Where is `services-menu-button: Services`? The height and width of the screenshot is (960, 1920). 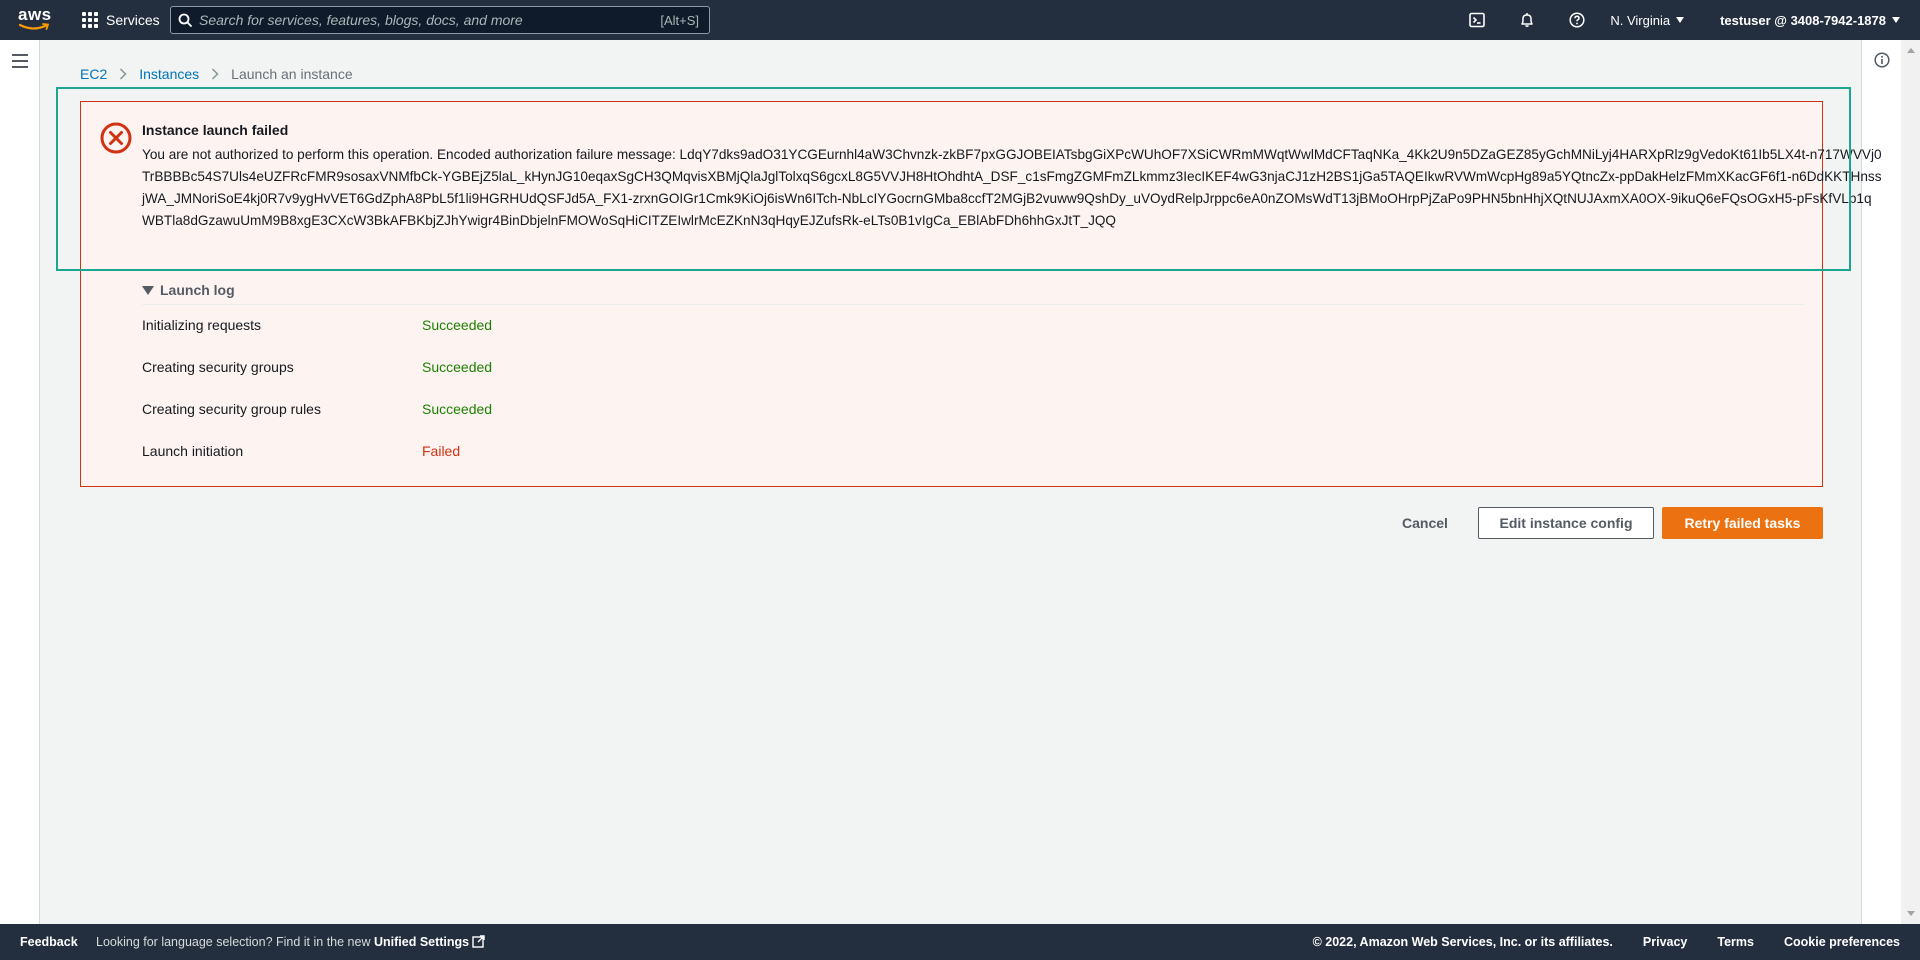 services-menu-button: Services is located at coordinates (121, 20).